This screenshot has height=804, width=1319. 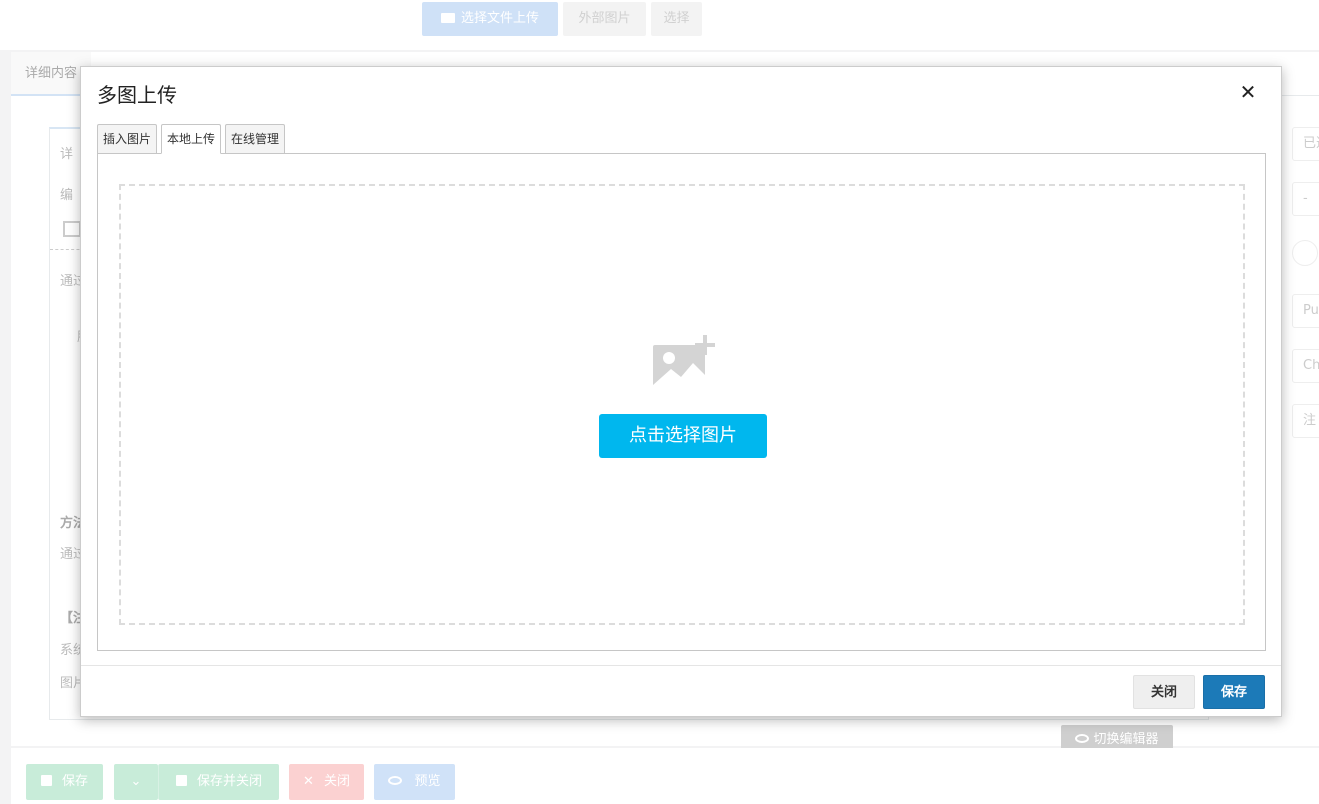 I want to click on upload-file-label: 选择文件上传, so click(x=499, y=18).